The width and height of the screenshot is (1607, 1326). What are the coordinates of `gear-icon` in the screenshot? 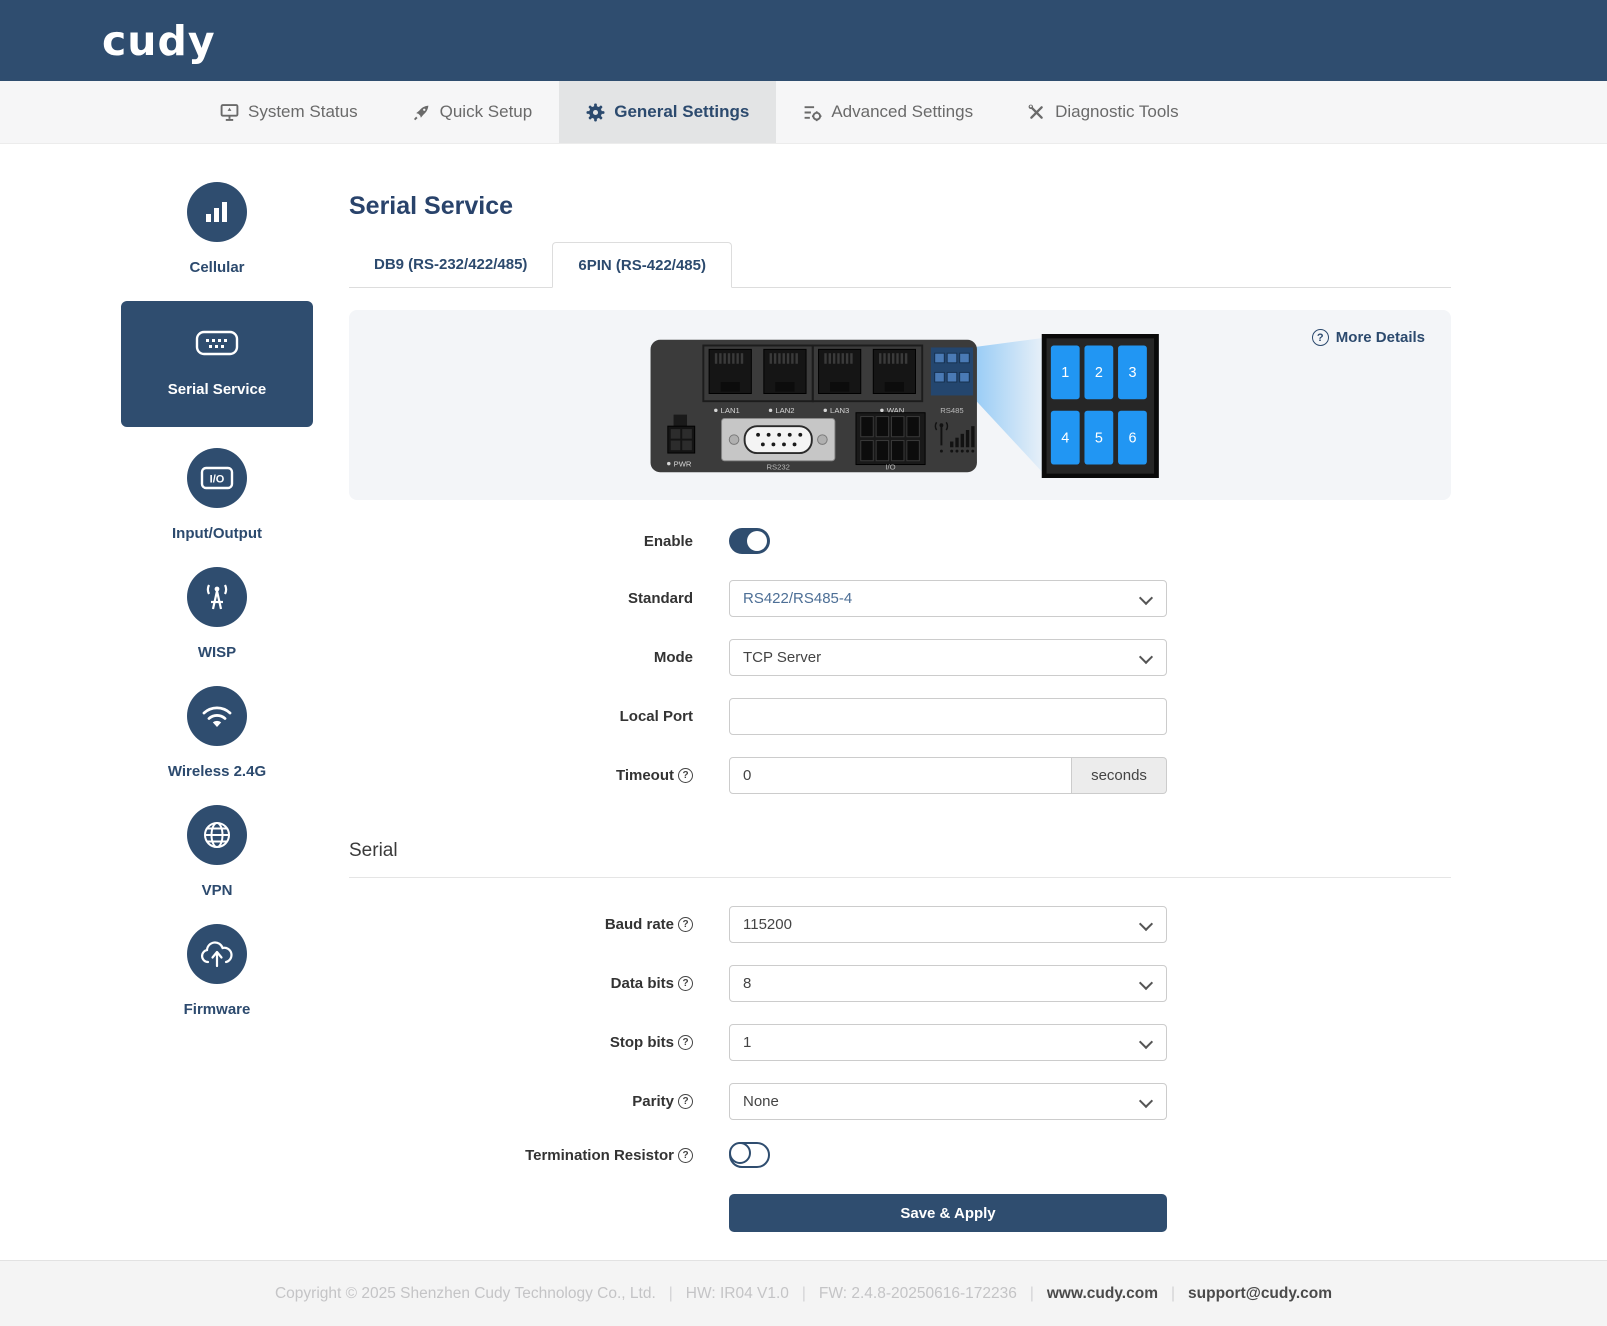 It's located at (595, 112).